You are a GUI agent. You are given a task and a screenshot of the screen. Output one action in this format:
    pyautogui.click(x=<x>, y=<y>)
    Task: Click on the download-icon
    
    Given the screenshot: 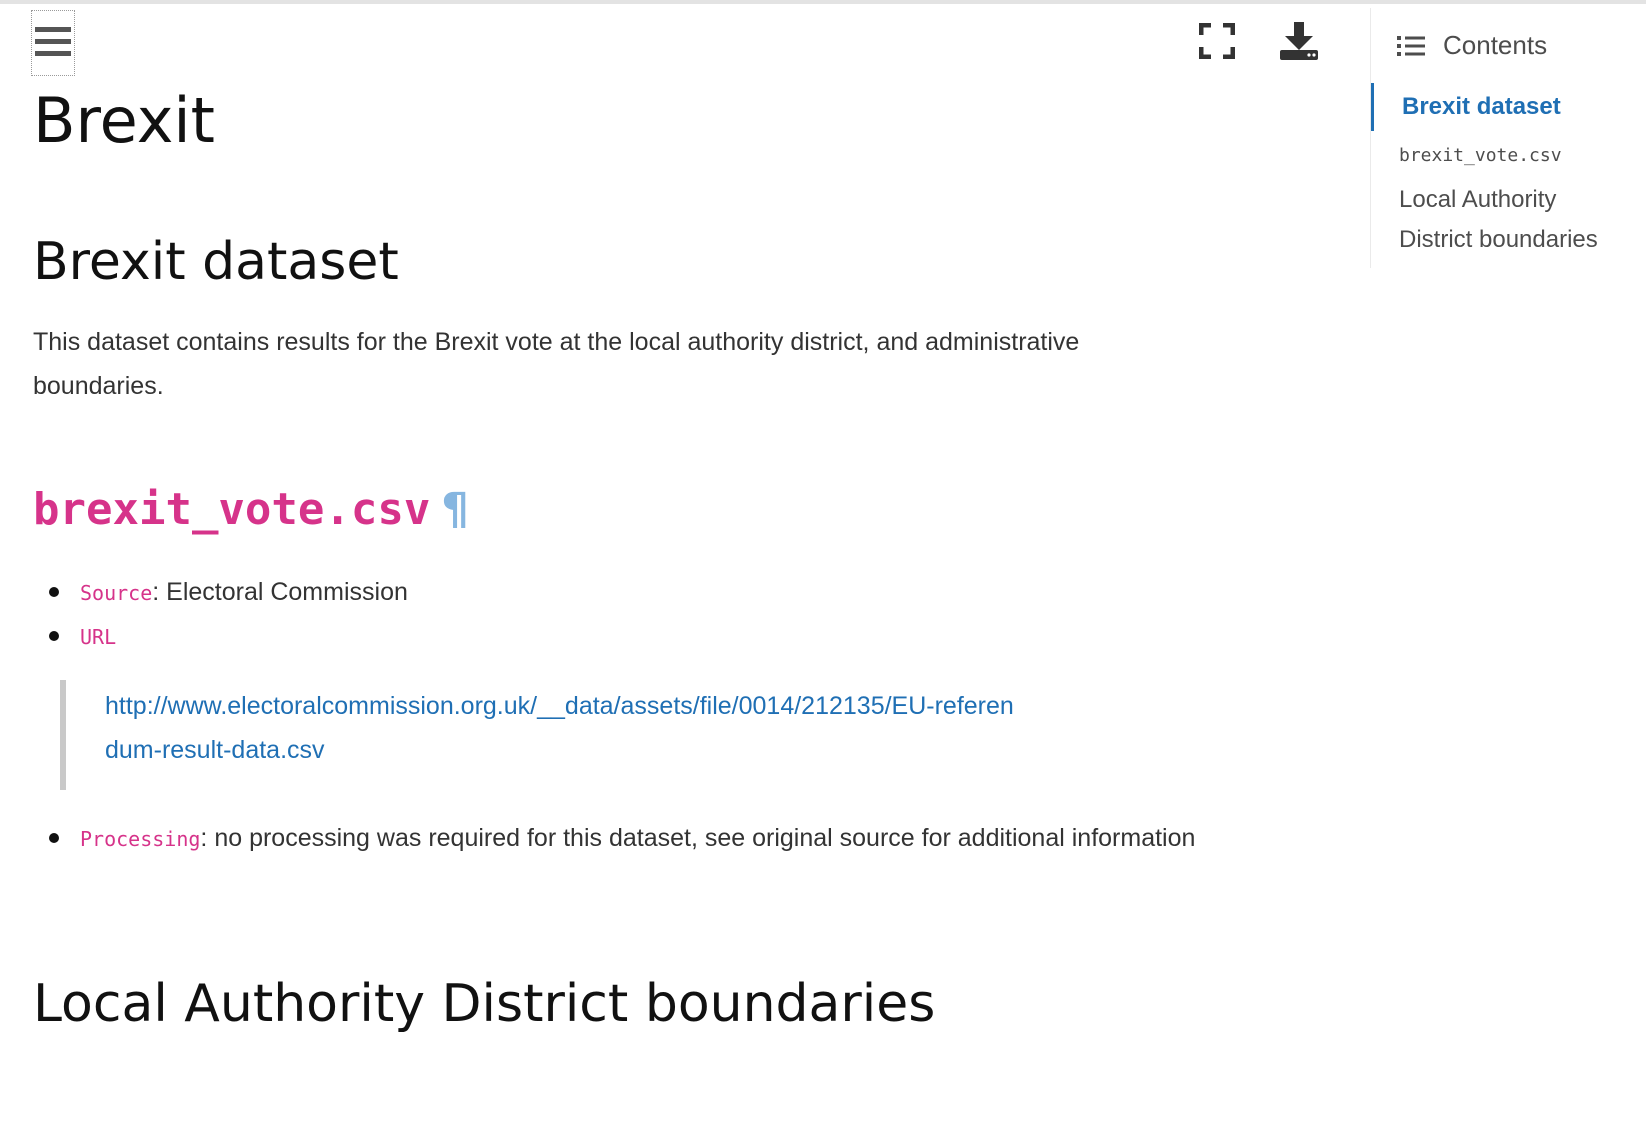 What is the action you would take?
    pyautogui.click(x=1299, y=41)
    